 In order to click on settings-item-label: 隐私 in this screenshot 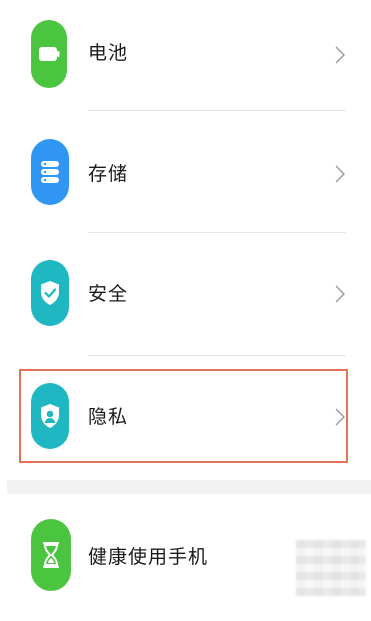, I will do `click(108, 417)`.